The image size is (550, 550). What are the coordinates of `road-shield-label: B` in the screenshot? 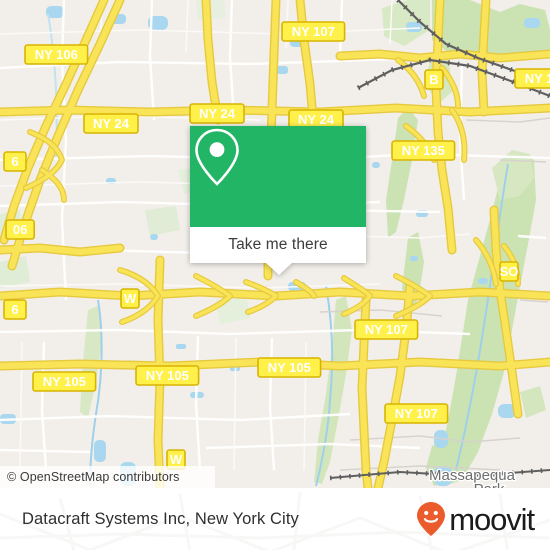 It's located at (433, 79).